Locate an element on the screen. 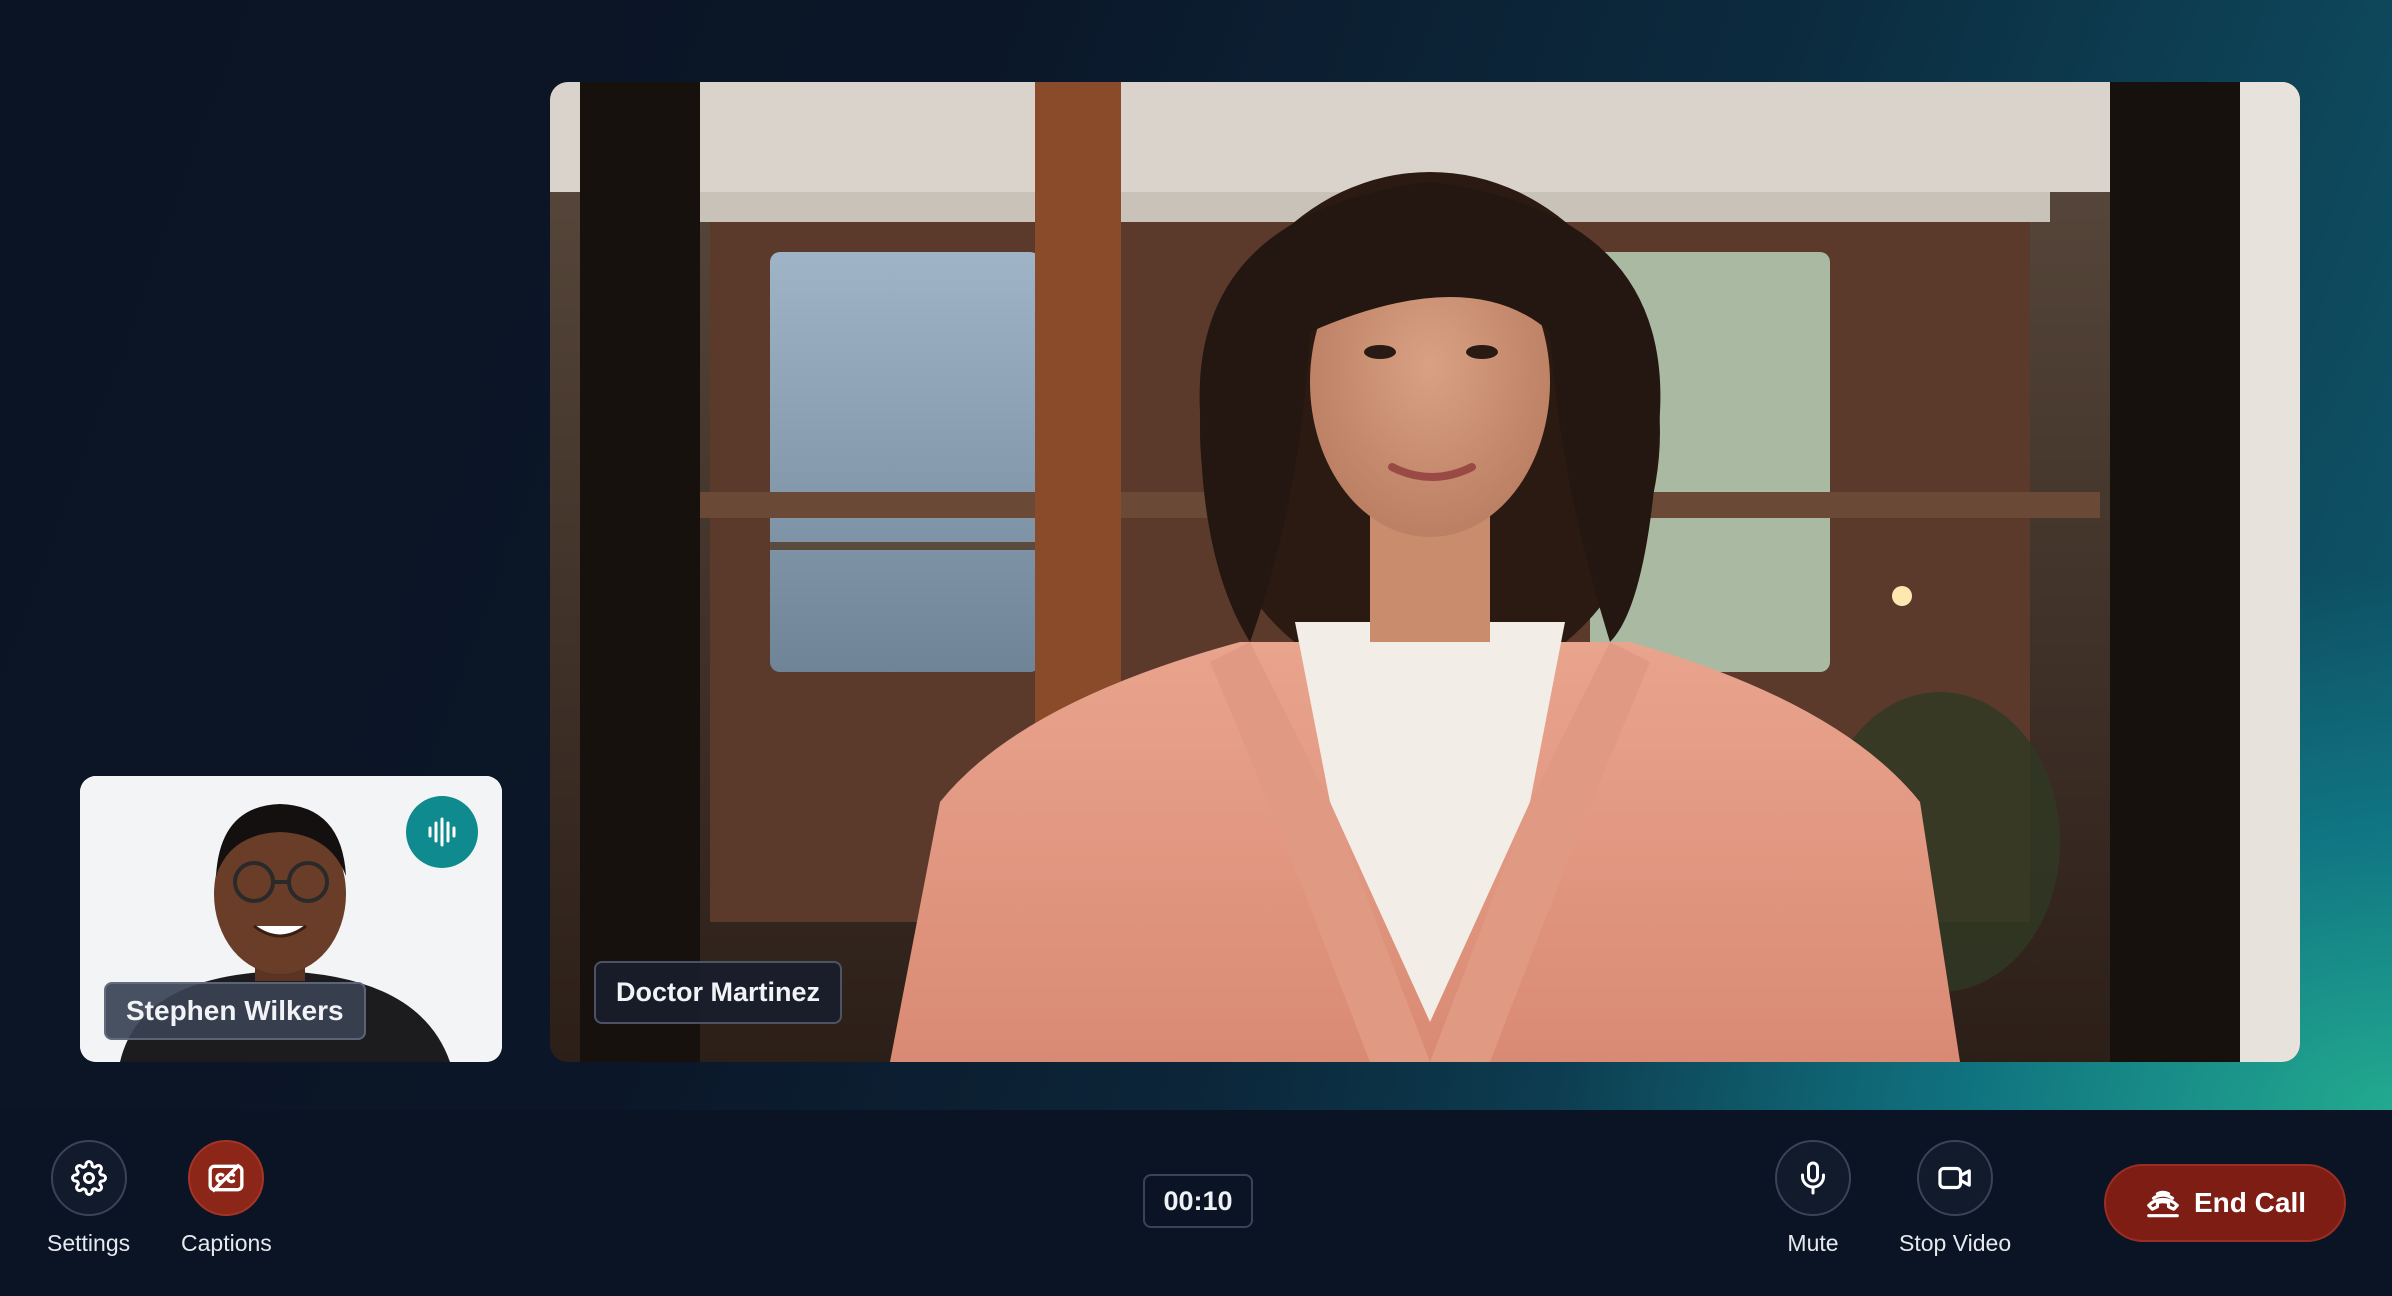 The image size is (2392, 1296). speaking-indicator is located at coordinates (442, 832).